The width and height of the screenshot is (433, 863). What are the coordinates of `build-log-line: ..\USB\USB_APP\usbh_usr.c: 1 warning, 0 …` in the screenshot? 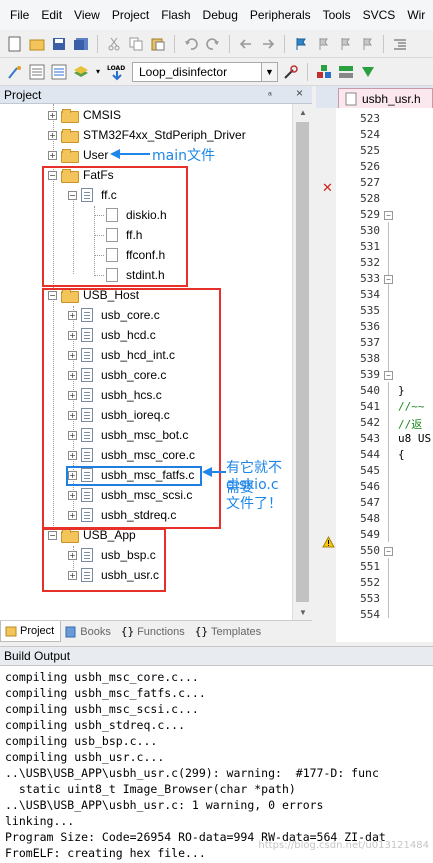 It's located at (164, 805).